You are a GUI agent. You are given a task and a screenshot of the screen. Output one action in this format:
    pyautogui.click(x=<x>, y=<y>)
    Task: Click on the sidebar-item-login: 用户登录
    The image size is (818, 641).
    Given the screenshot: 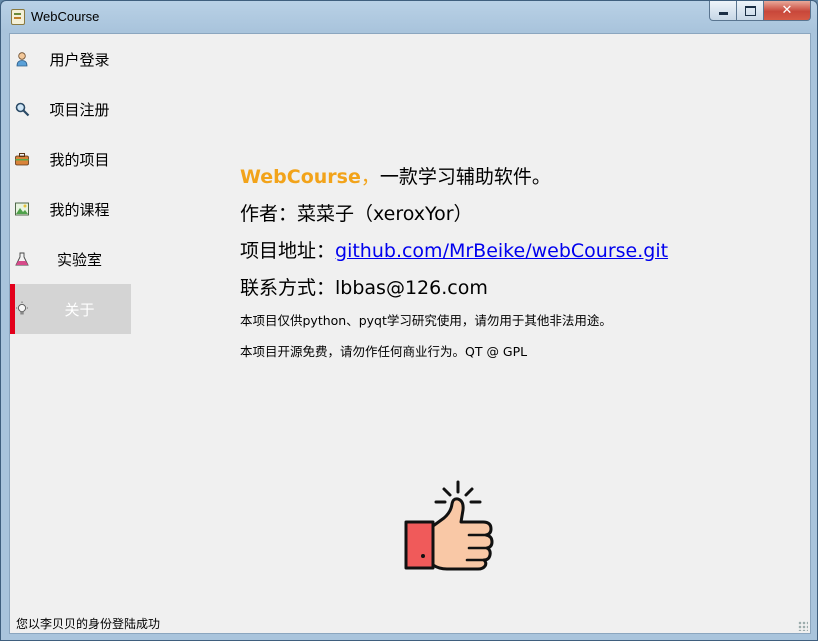 What is the action you would take?
    pyautogui.click(x=70, y=59)
    